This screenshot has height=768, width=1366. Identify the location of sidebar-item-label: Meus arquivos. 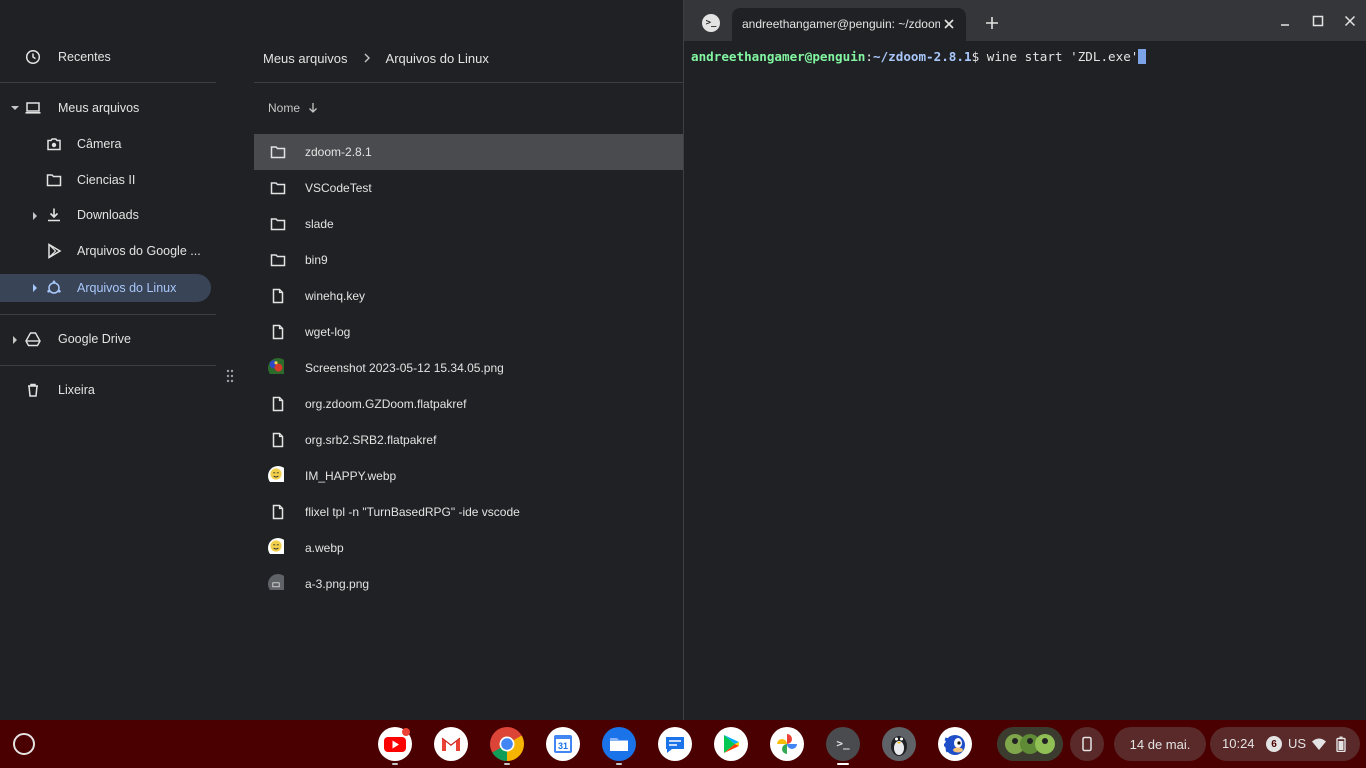
(99, 108).